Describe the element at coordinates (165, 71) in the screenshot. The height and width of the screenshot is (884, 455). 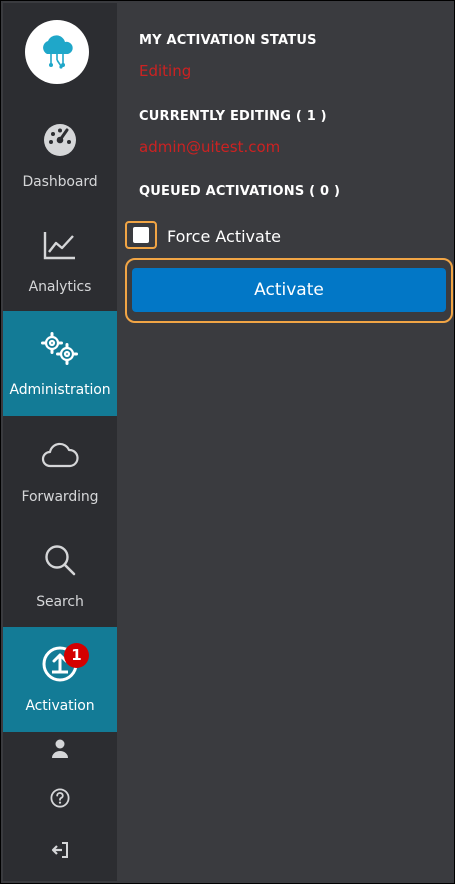
I see `my-activation-status-value: Editing` at that location.